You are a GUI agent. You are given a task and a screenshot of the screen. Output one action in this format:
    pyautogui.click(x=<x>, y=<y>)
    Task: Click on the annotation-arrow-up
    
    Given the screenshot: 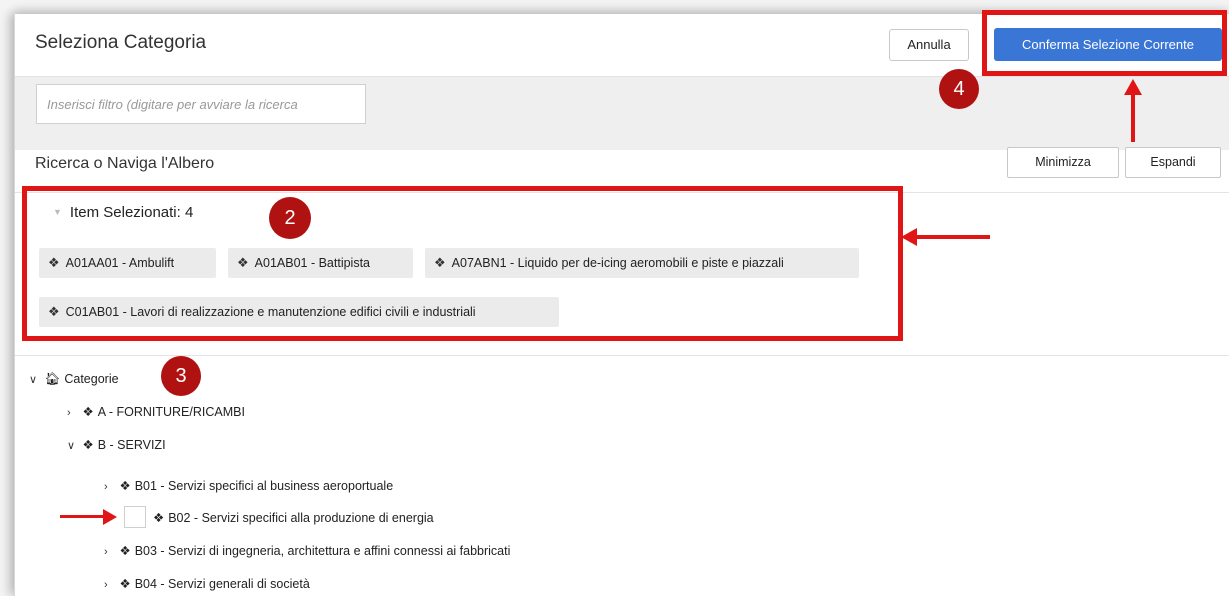 What is the action you would take?
    pyautogui.click(x=1133, y=117)
    